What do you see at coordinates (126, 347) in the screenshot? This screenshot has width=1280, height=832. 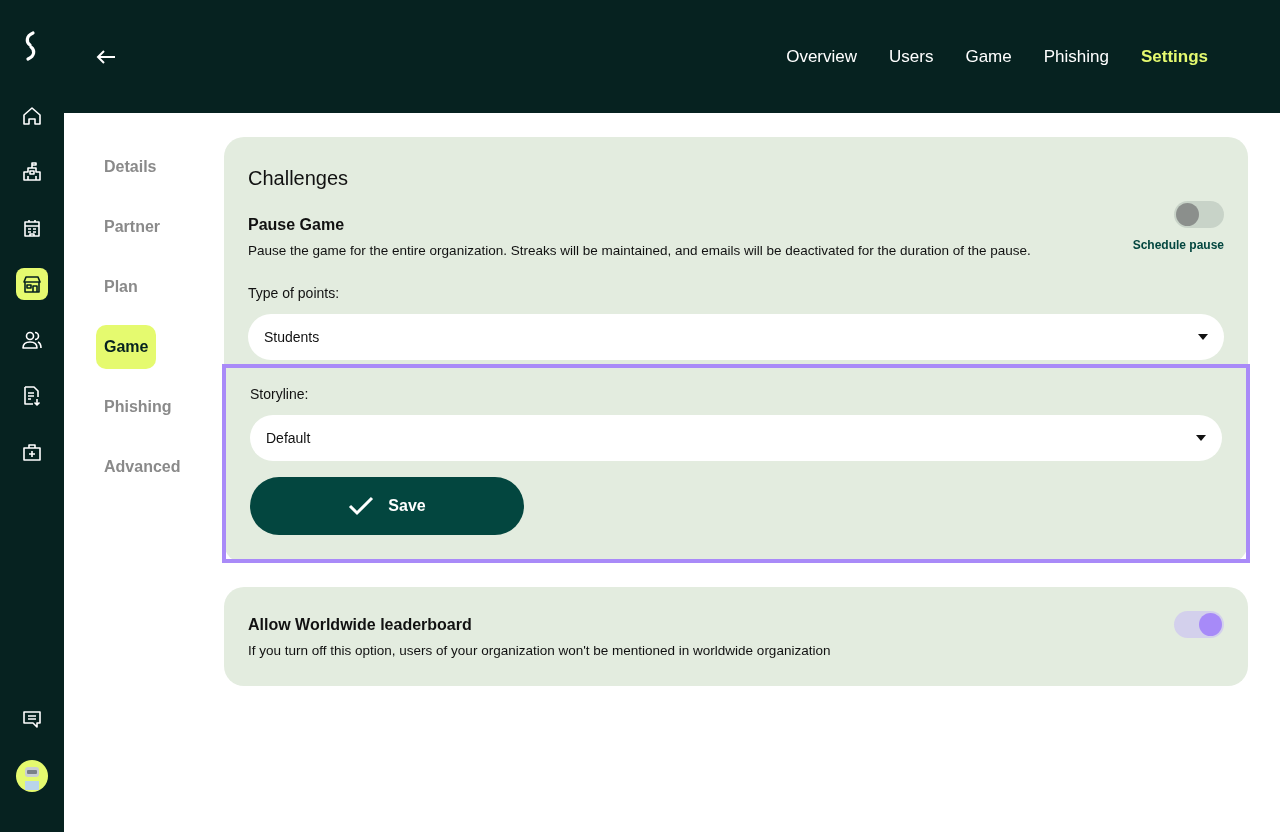 I see `settings-menu-item: Game` at bounding box center [126, 347].